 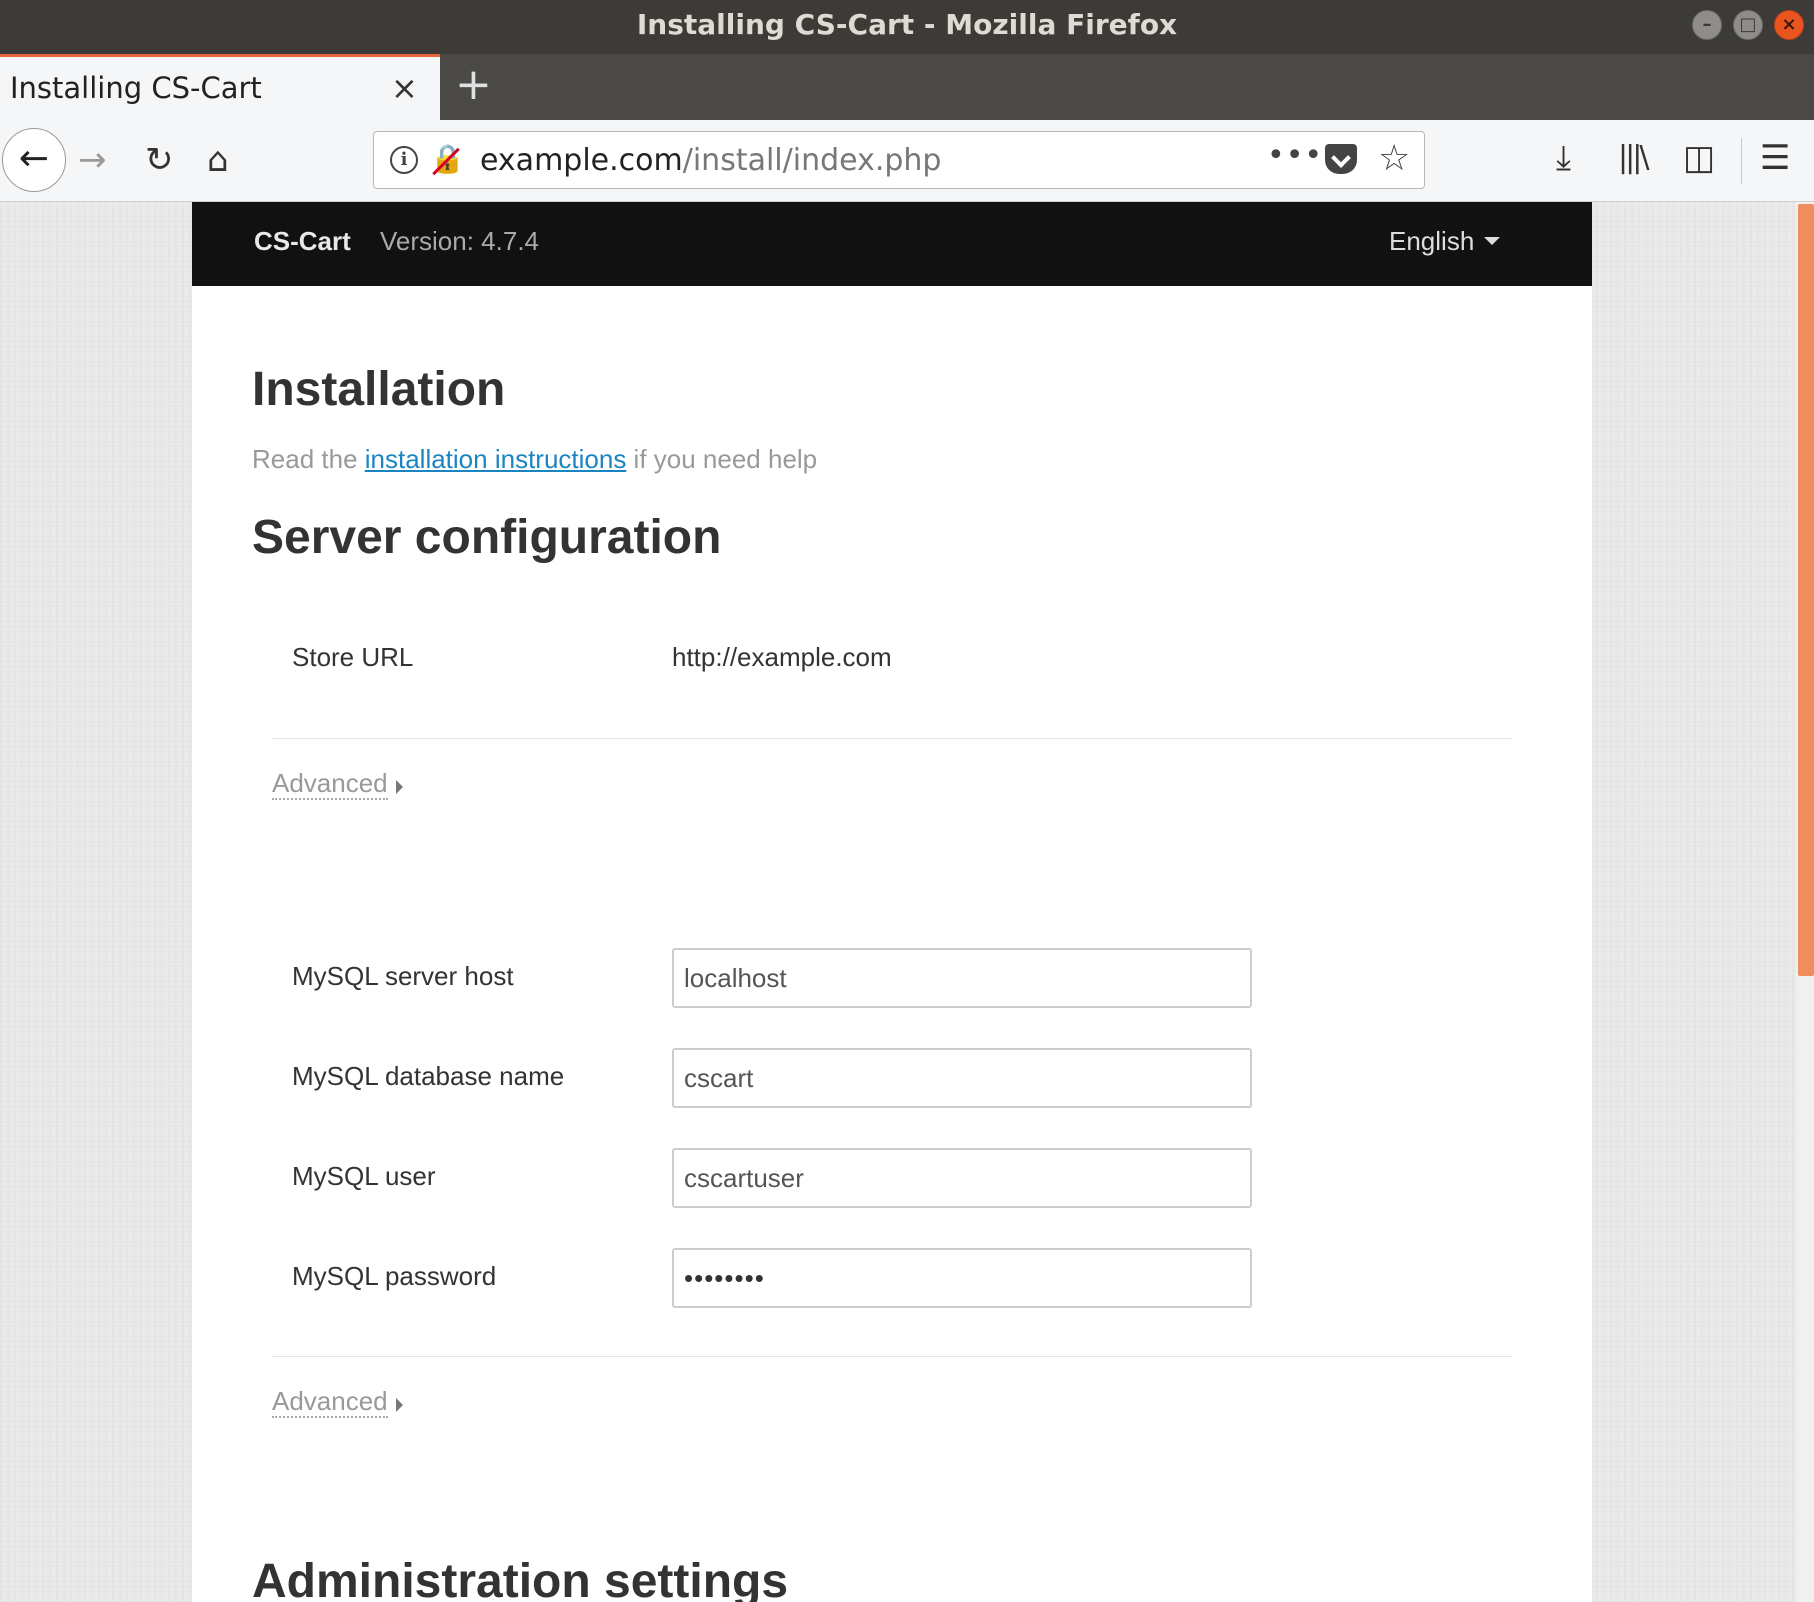 I want to click on mysql-database-input, so click(x=962, y=1078).